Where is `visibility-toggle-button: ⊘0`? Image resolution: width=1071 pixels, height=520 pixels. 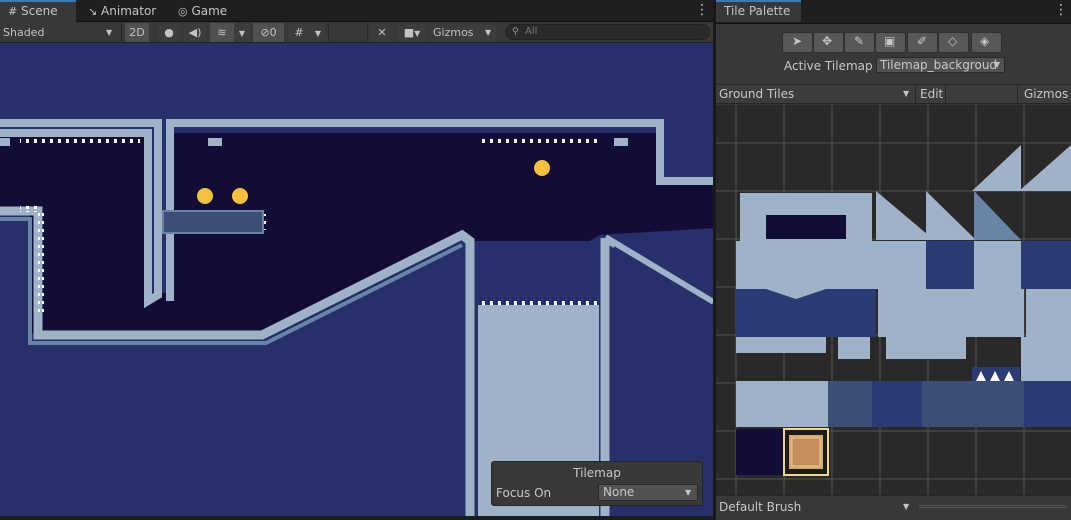
visibility-toggle-button: ⊘0 is located at coordinates (268, 32).